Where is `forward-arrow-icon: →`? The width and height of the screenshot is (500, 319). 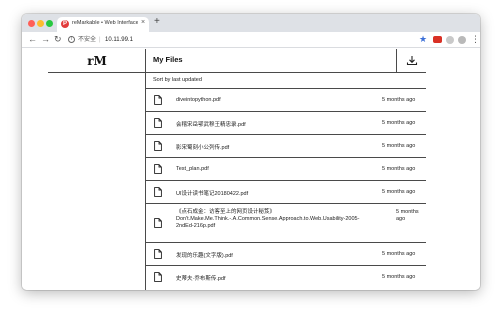 forward-arrow-icon: → is located at coordinates (45, 39).